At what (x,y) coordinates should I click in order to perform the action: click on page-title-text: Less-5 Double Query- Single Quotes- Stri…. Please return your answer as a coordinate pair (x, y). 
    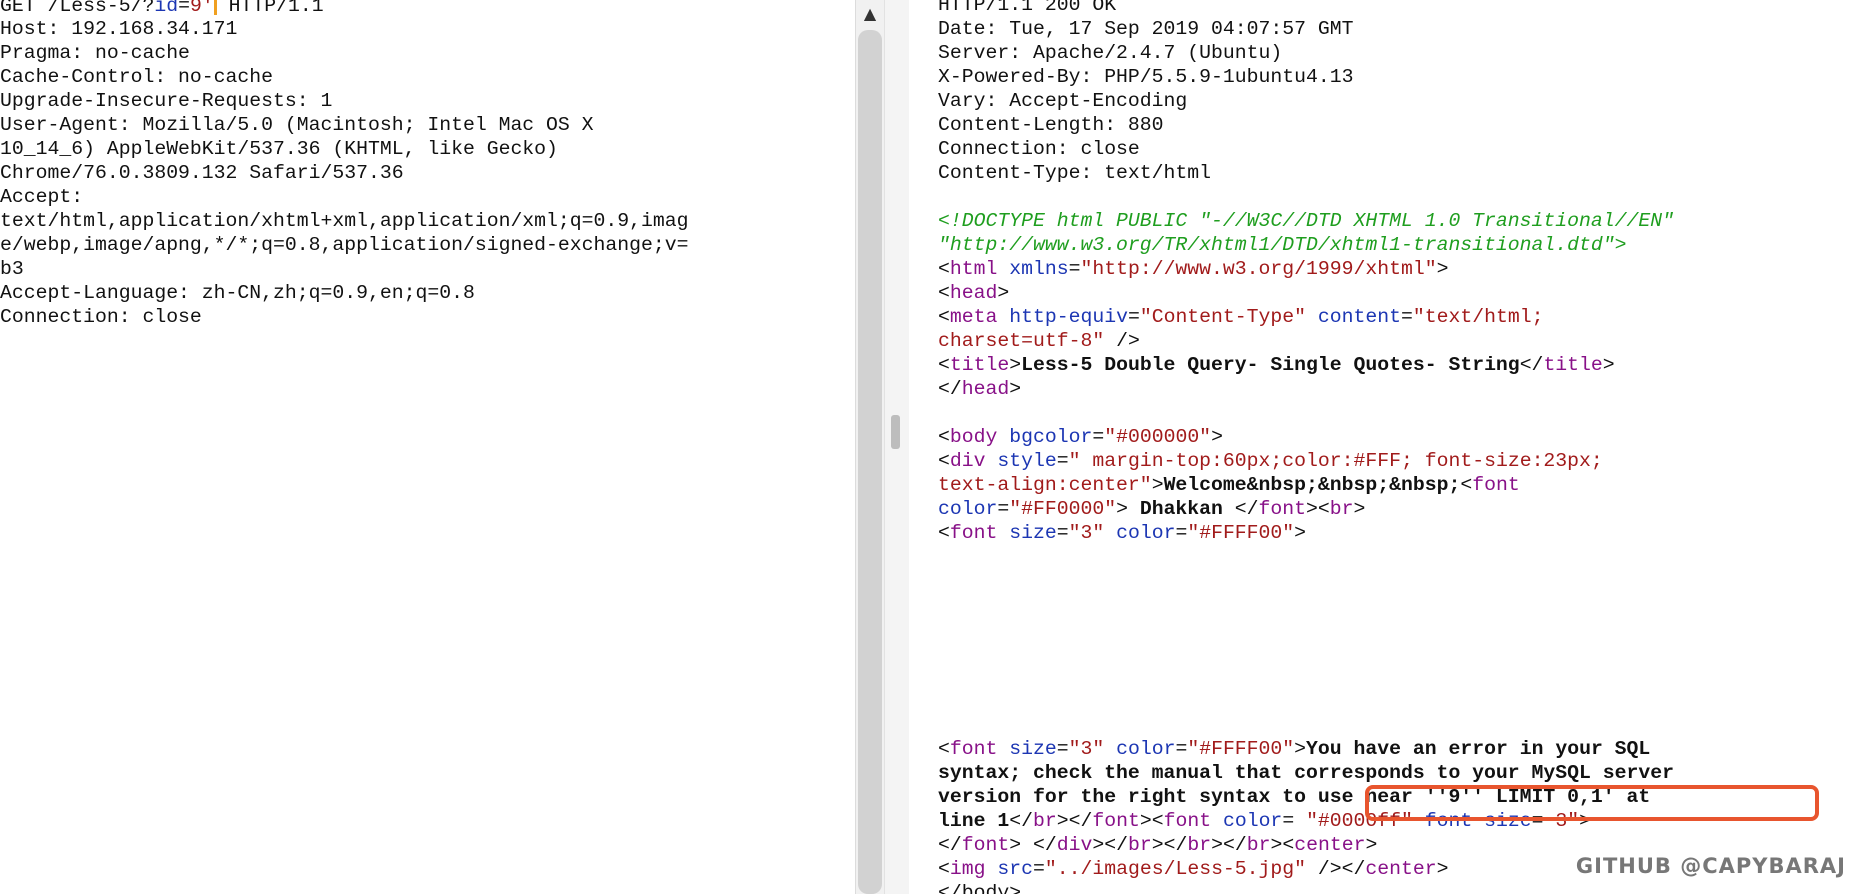
    Looking at the image, I should click on (1270, 365).